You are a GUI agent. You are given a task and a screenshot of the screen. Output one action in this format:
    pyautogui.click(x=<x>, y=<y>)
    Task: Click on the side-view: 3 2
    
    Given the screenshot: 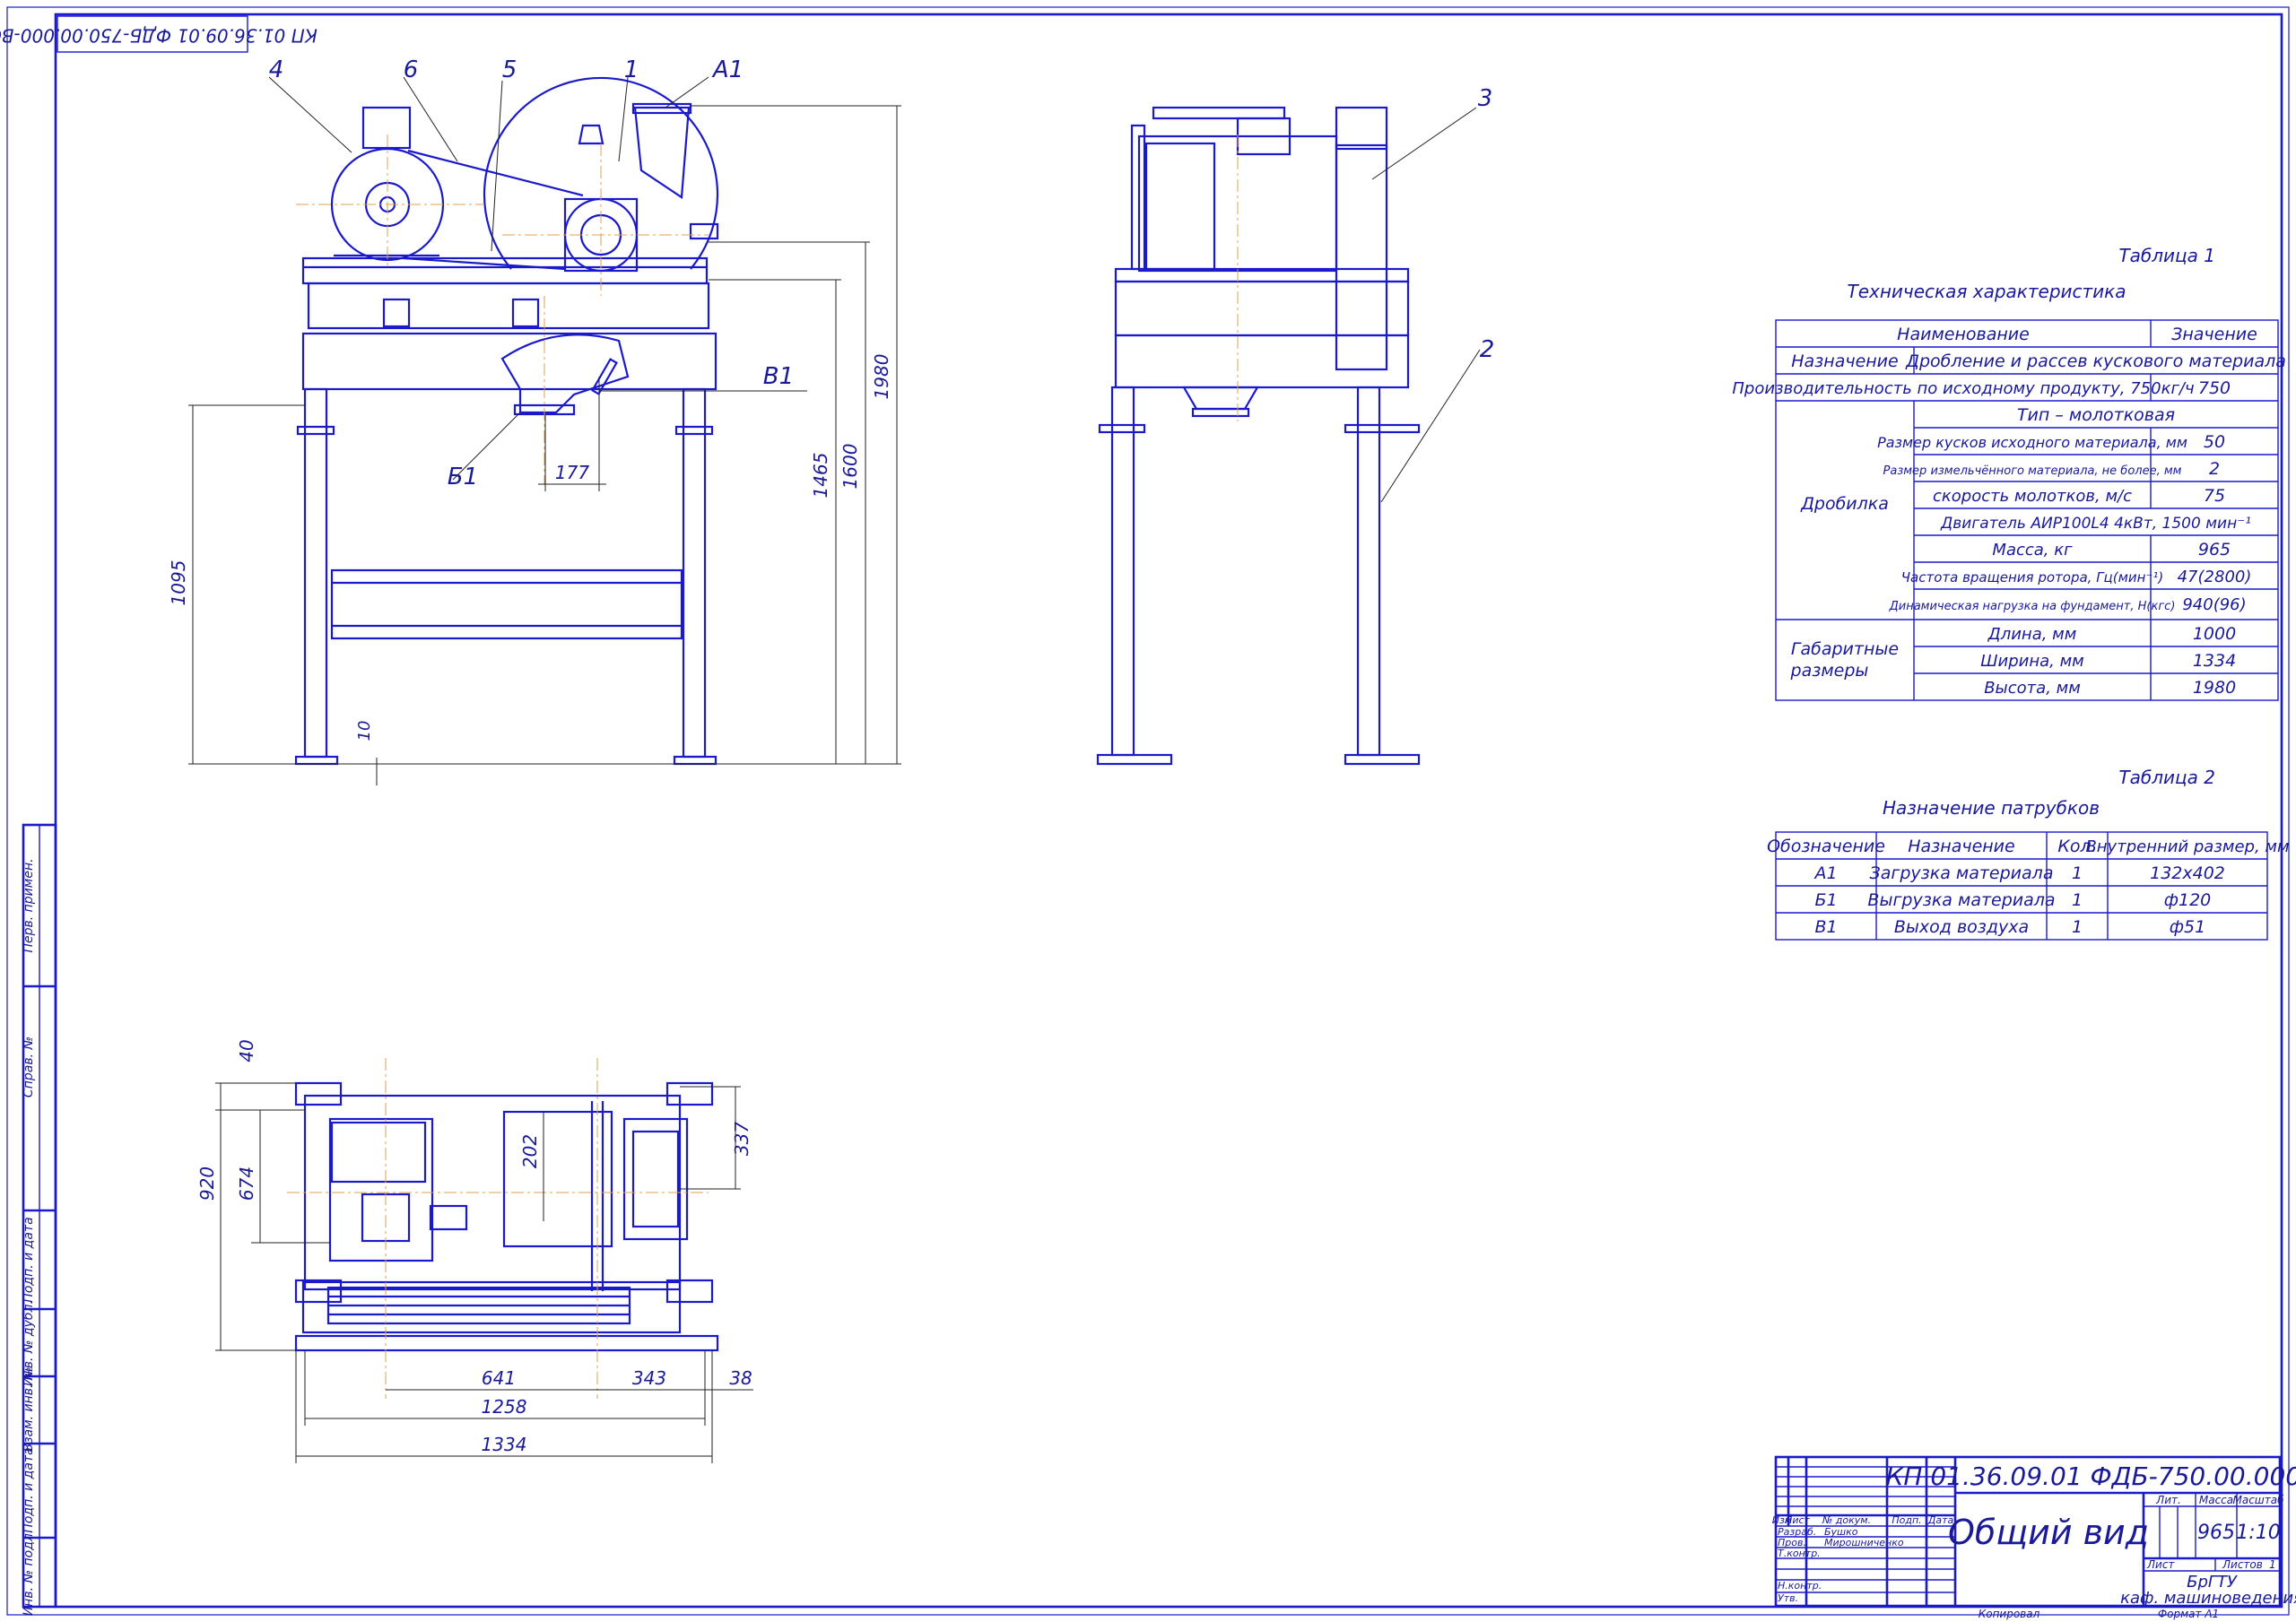 What is the action you would take?
    pyautogui.click(x=1295, y=425)
    